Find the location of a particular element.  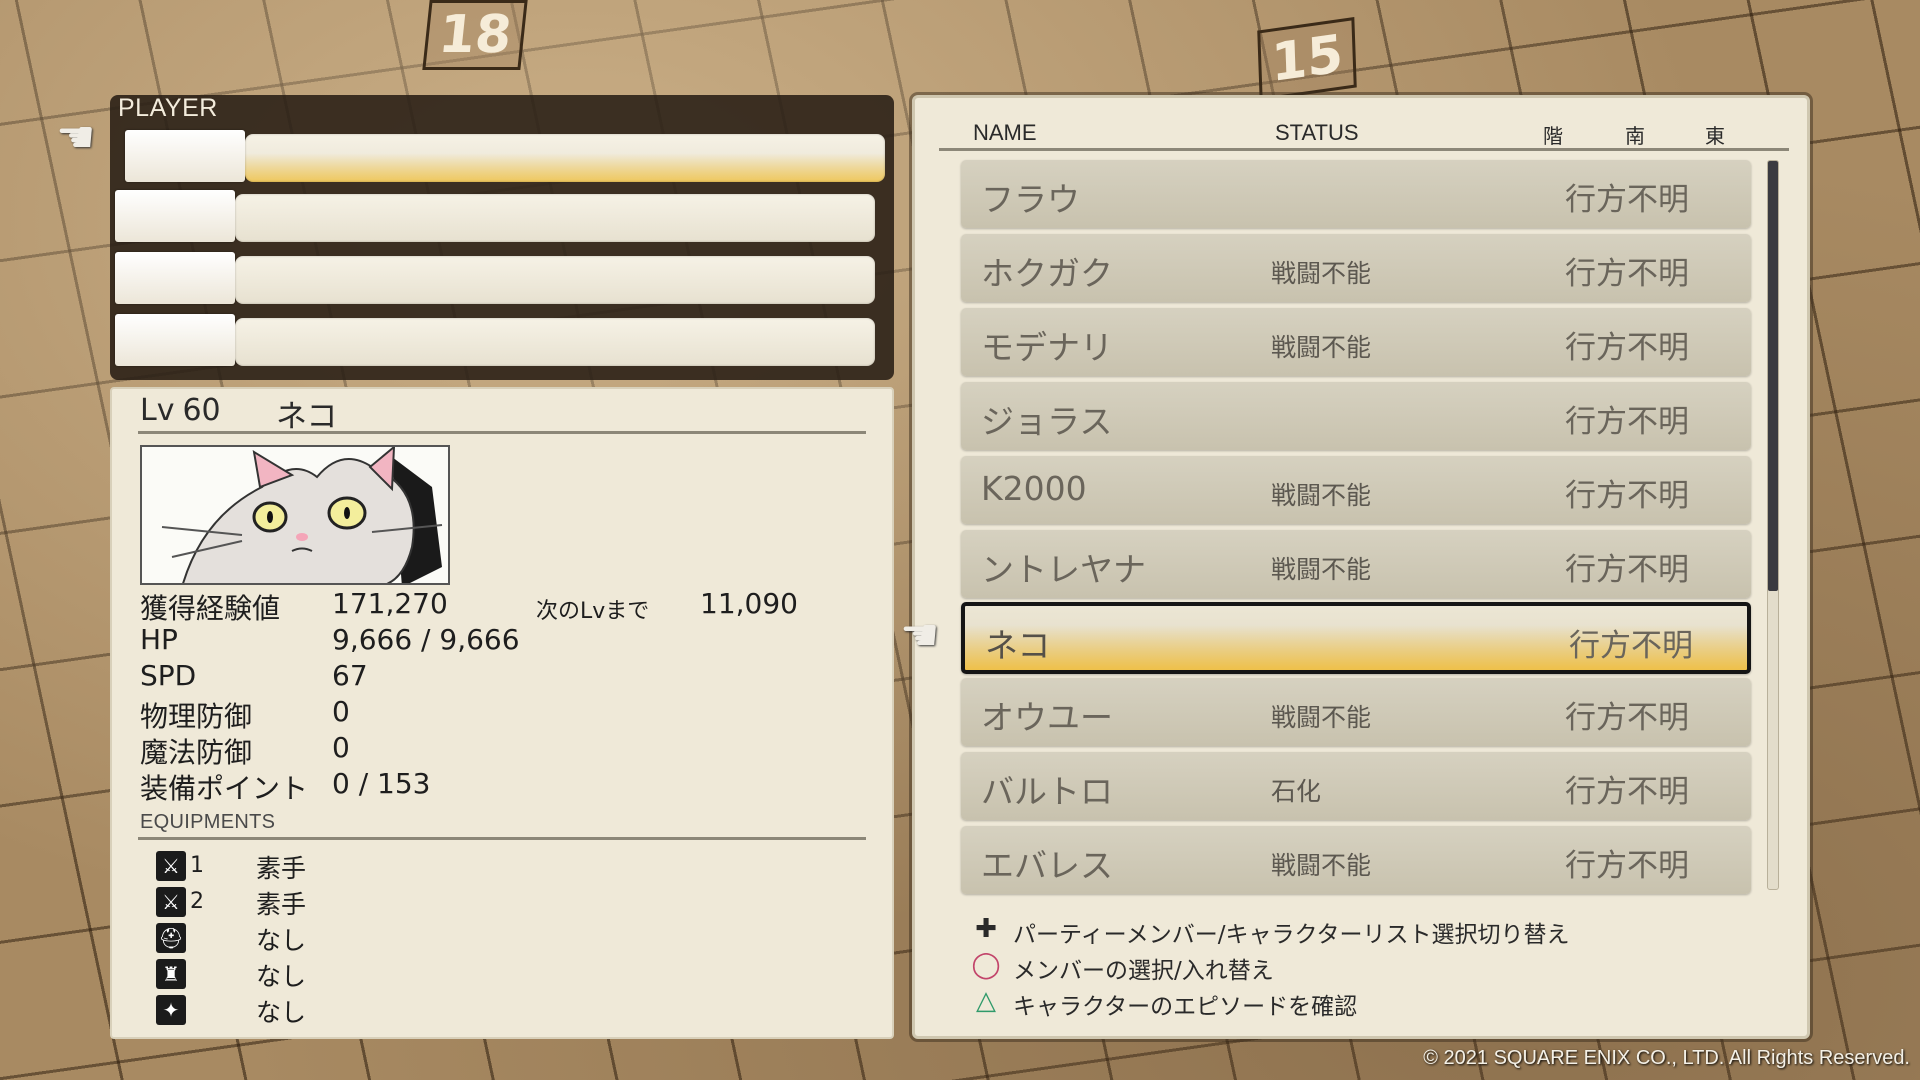

column-header-floor: 階 is located at coordinates (1553, 136).